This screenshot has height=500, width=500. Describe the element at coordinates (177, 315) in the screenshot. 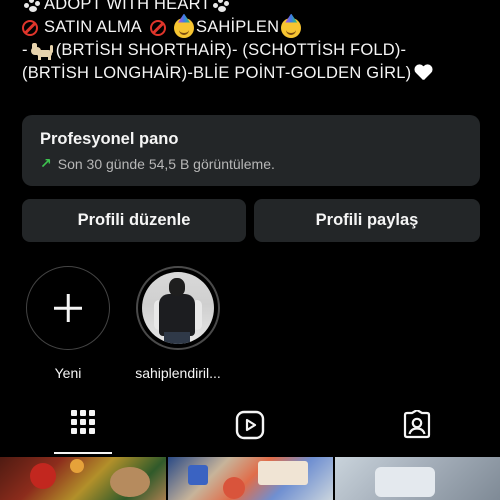

I see `cover-vest` at that location.